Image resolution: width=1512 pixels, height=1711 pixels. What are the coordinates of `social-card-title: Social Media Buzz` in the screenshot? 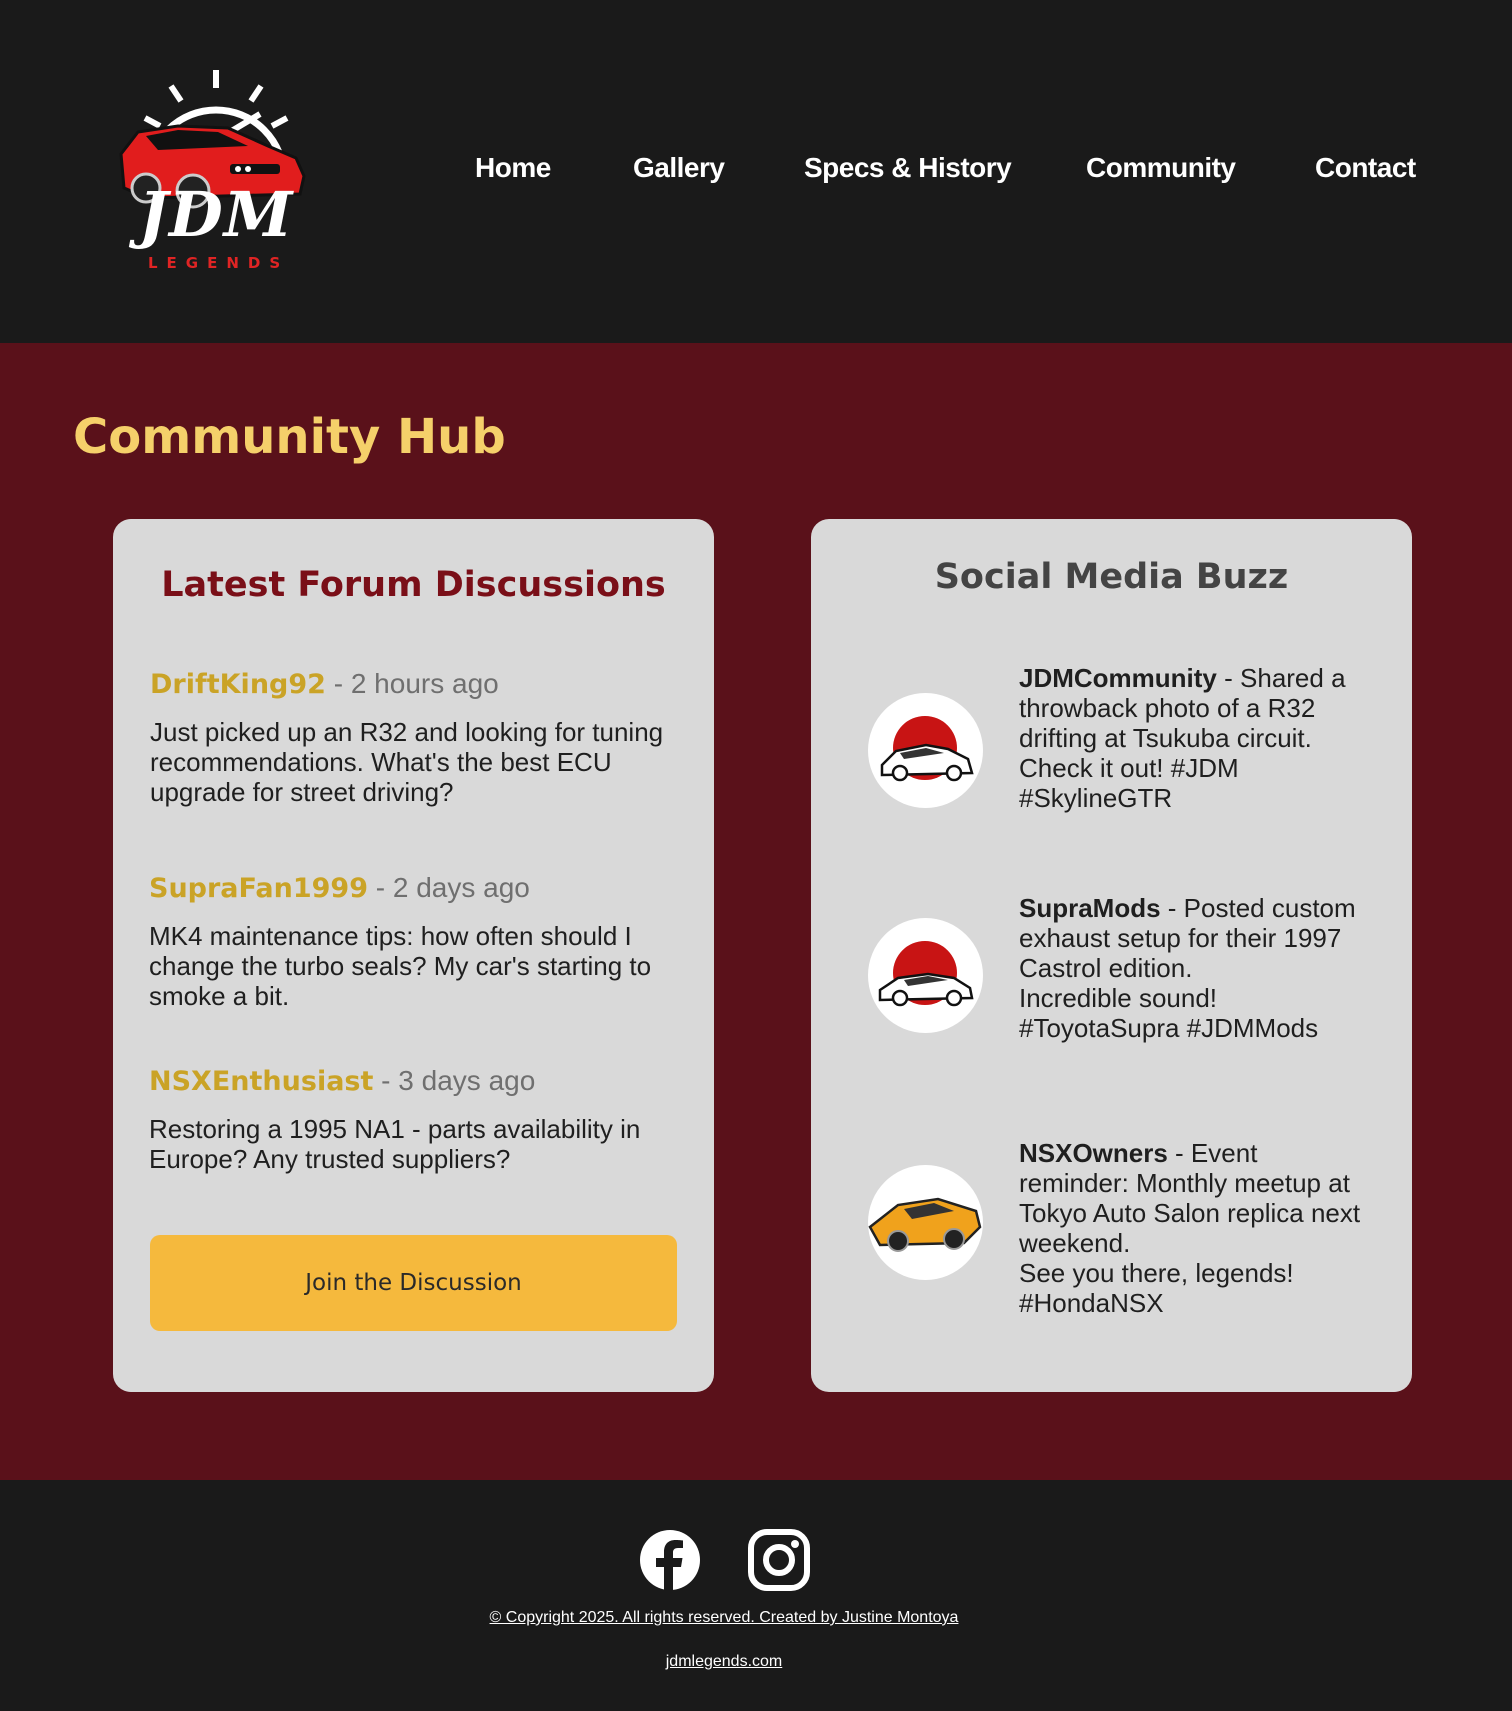 It's located at (1111, 577).